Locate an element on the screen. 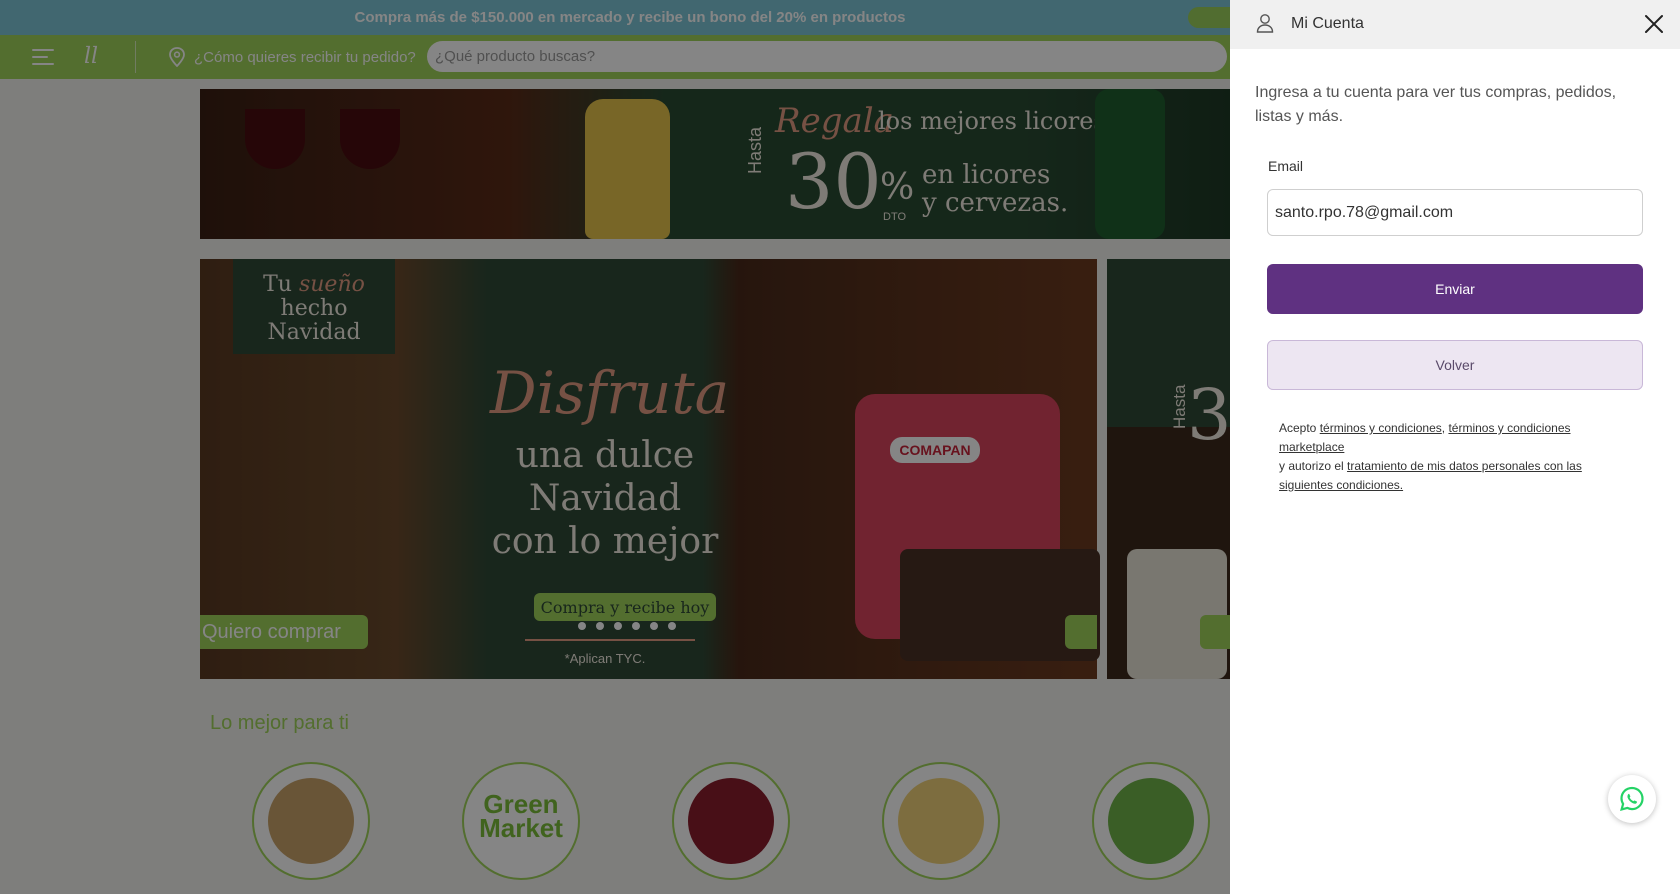 This screenshot has width=1680, height=894. drawer-title: Mi Cuenta is located at coordinates (1327, 23).